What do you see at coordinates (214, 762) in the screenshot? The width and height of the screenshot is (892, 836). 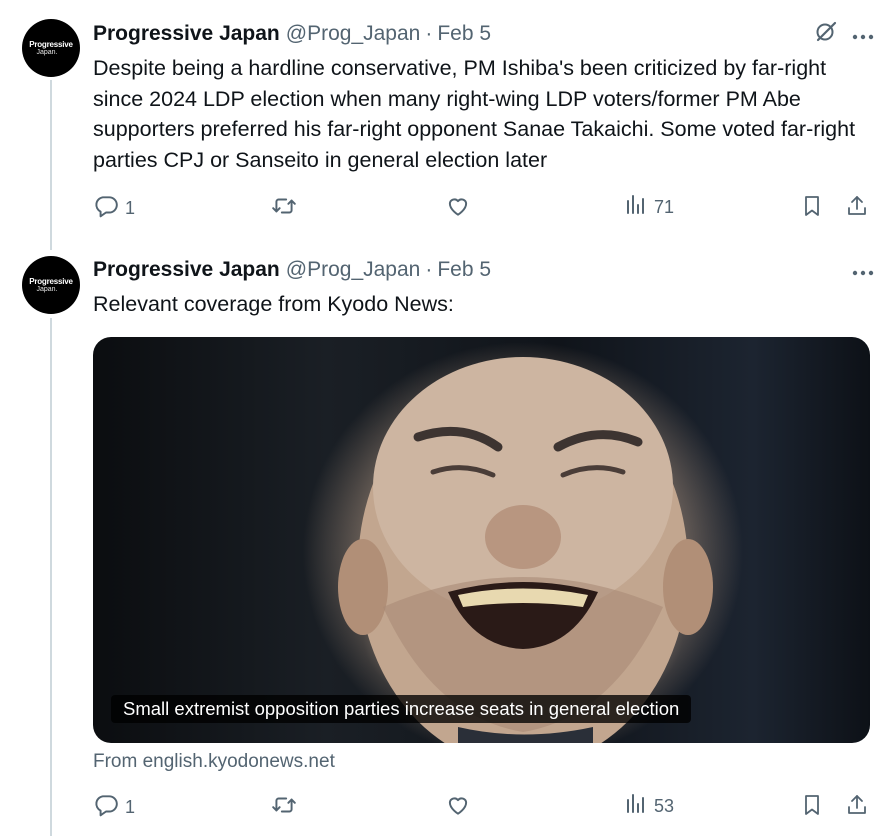 I see `card-source: From english.kyodonews.net` at bounding box center [214, 762].